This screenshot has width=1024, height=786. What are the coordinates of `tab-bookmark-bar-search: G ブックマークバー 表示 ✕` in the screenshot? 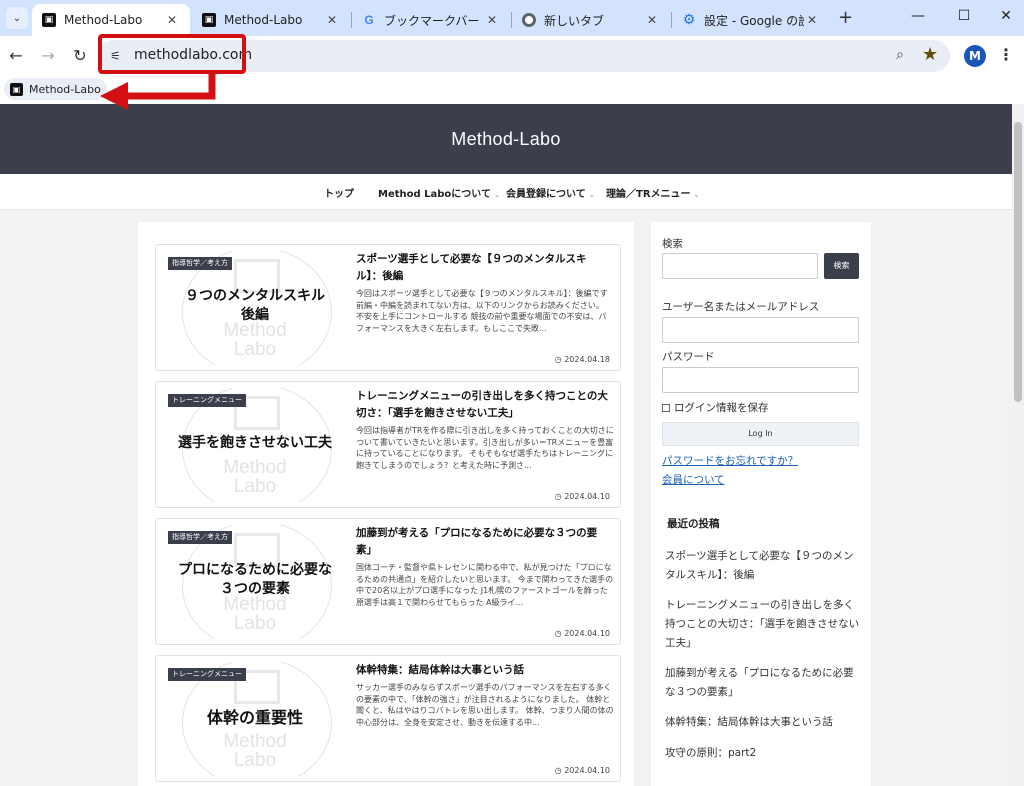 It's located at (431, 20).